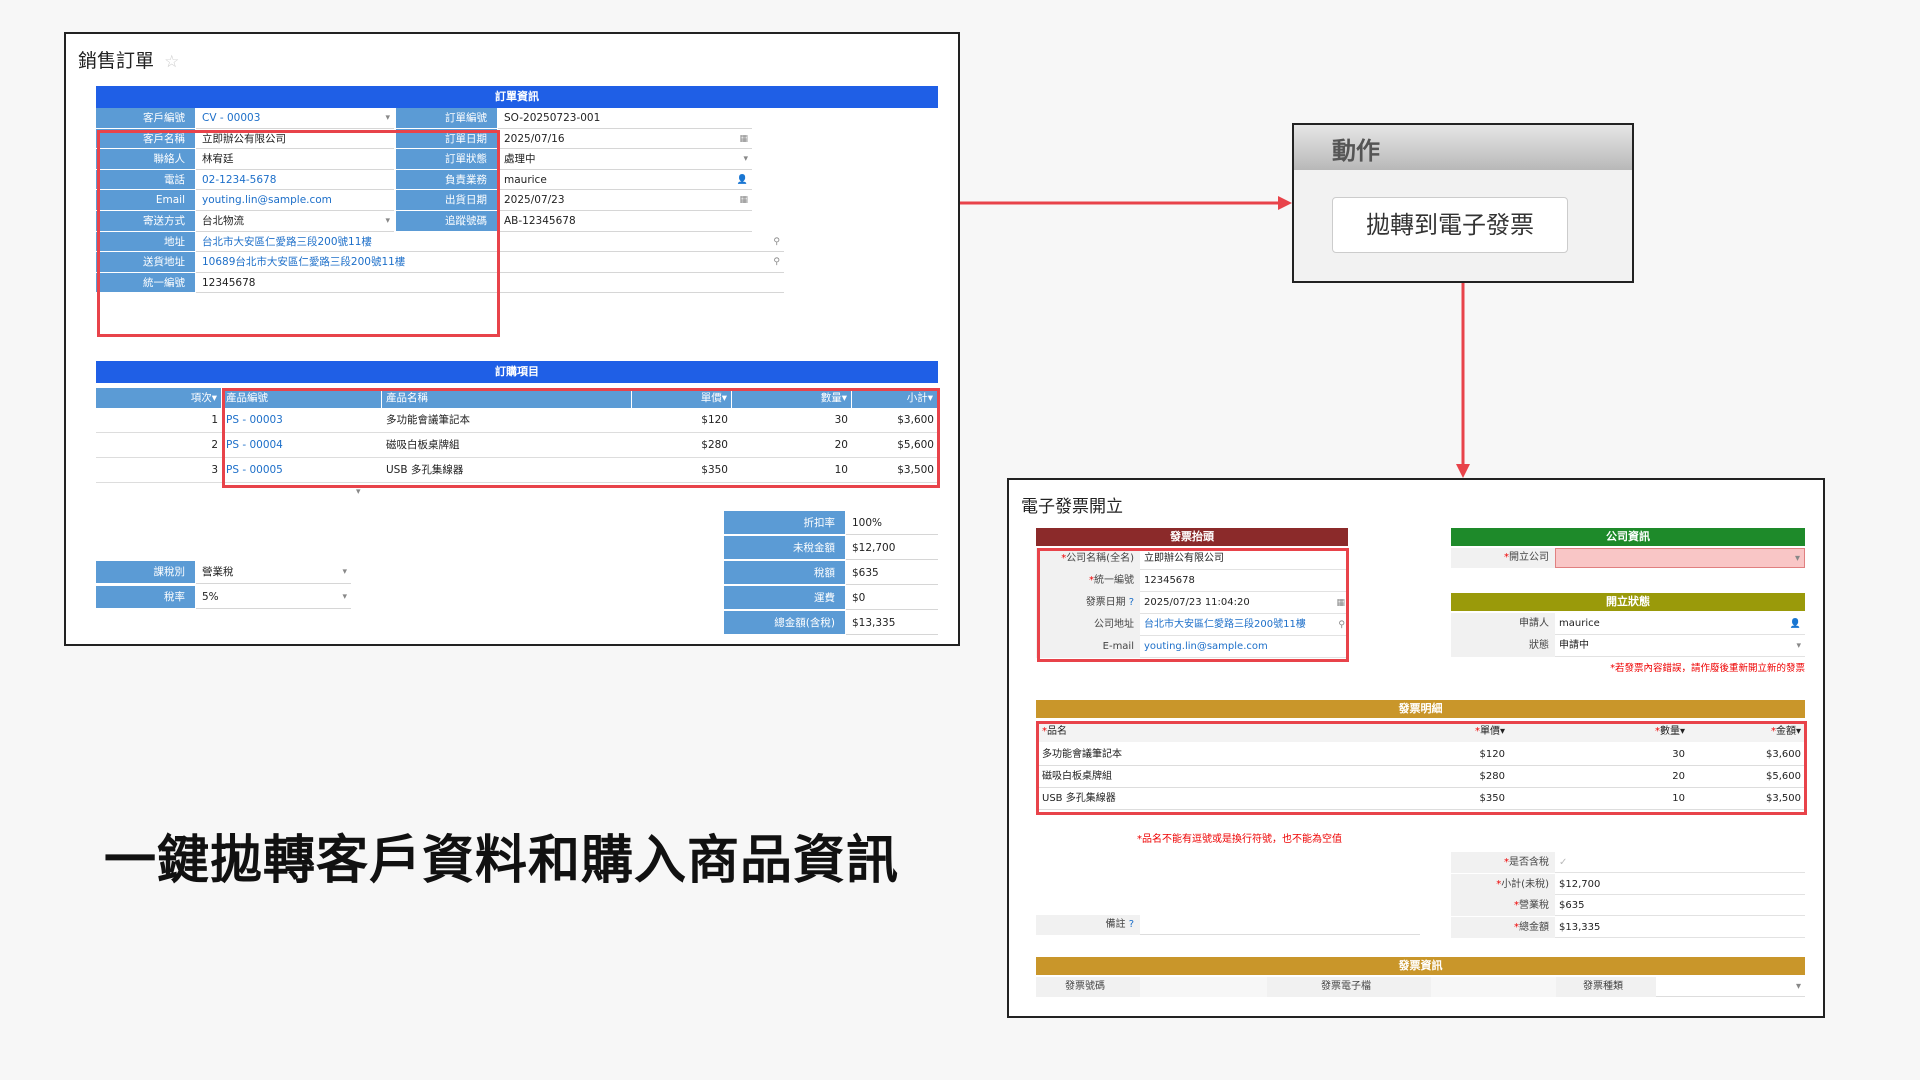 This screenshot has width=1920, height=1080. What do you see at coordinates (302, 445) in the screenshot?
I see `items-cell: PS - 00004` at bounding box center [302, 445].